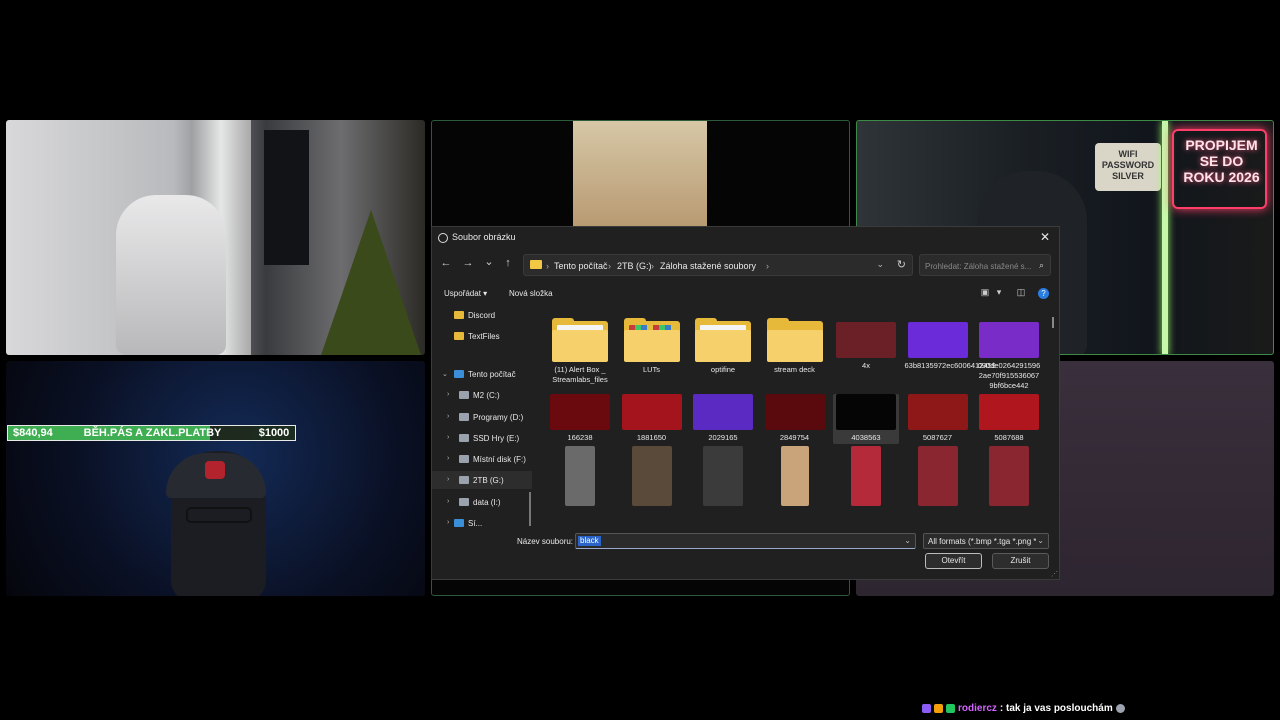  Describe the element at coordinates (1056, 708) in the screenshot. I see `chat-text: : tak ja vas poslouchám` at that location.